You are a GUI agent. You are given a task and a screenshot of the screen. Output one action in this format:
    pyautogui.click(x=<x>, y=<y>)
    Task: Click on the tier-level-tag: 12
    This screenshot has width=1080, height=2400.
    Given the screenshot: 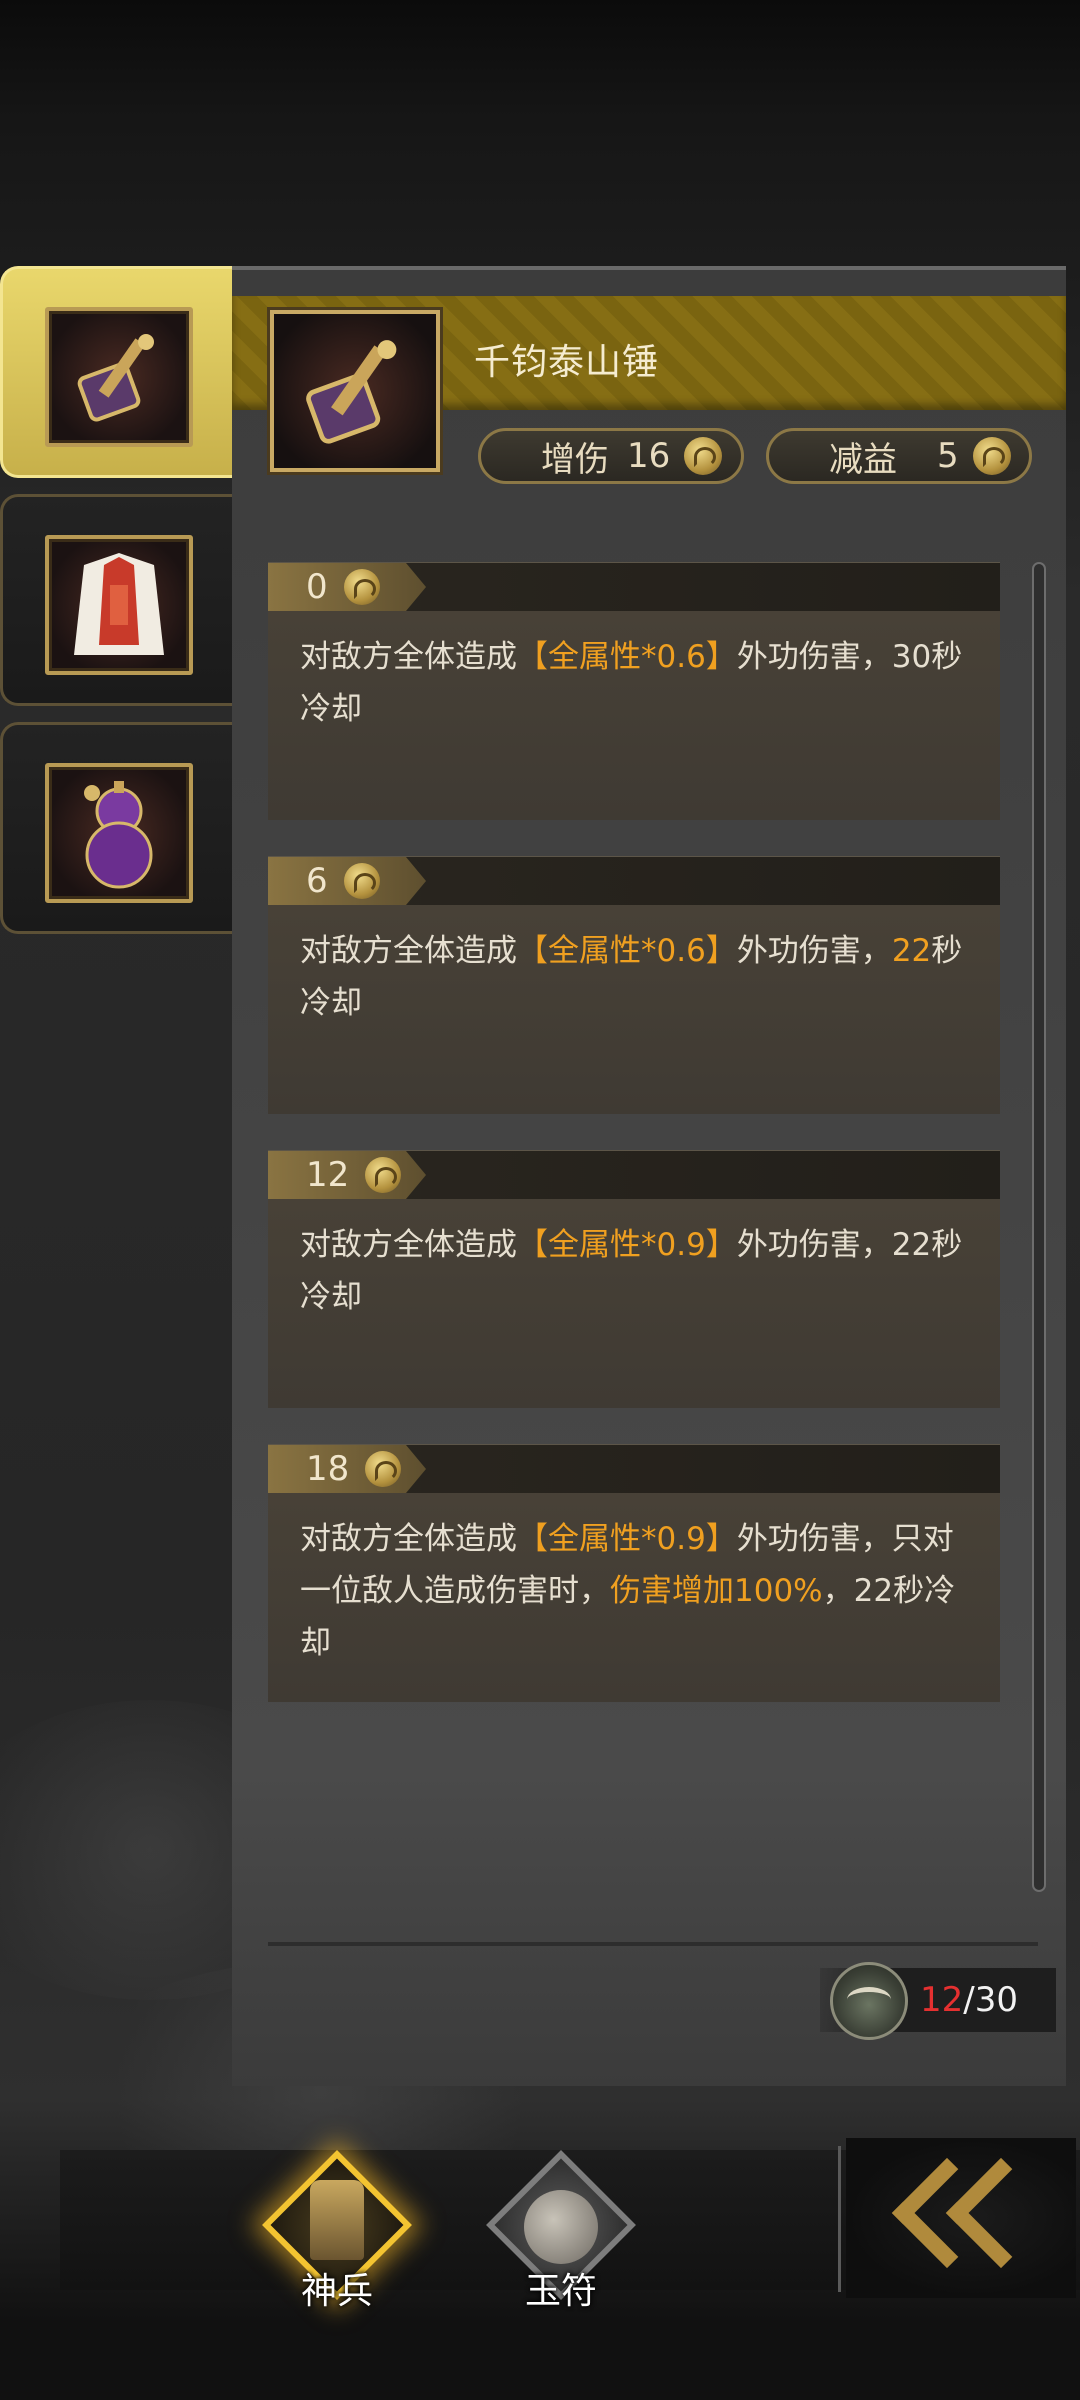 What is the action you would take?
    pyautogui.click(x=347, y=1175)
    